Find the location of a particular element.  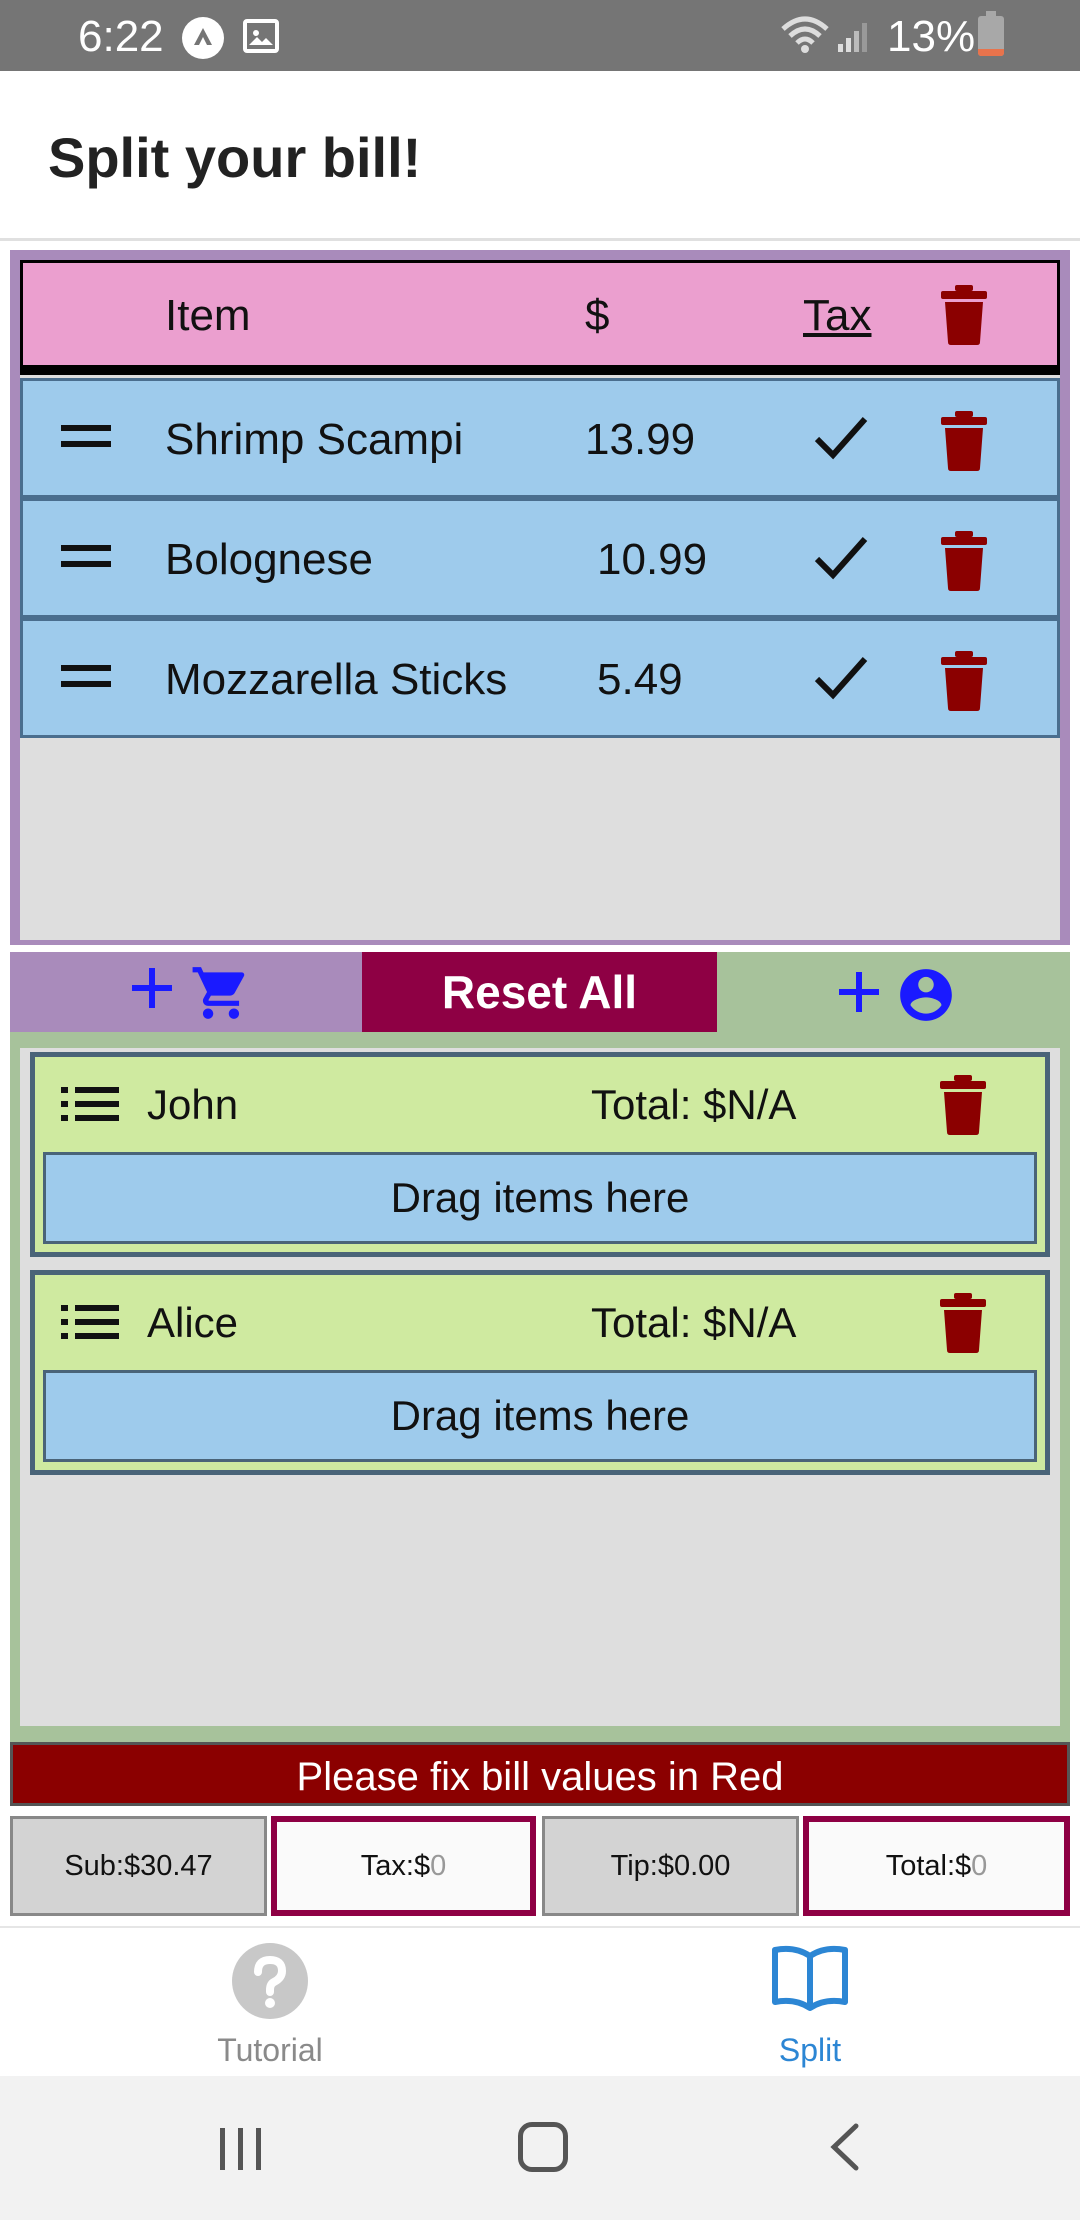

status-time: 6:22 is located at coordinates (121, 36).